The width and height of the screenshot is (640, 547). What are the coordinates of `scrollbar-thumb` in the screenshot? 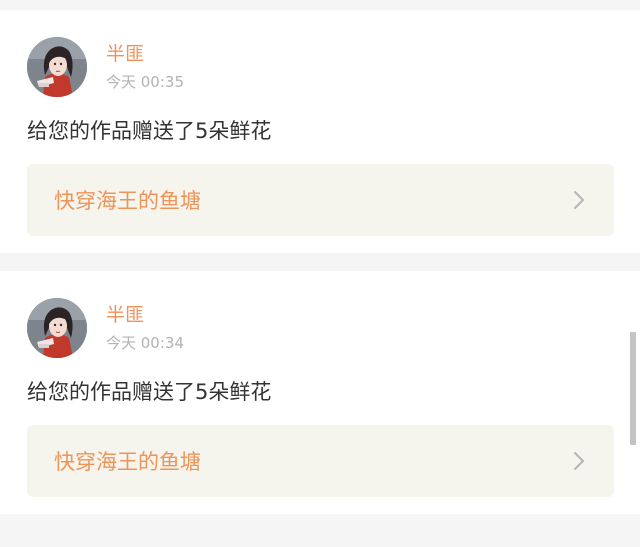 It's located at (633, 388).